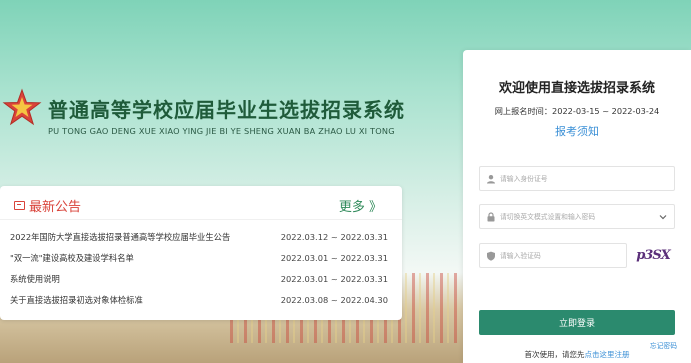 This screenshot has width=691, height=363. Describe the element at coordinates (577, 131) in the screenshot. I see `exam-guide-link: 报考须知` at that location.